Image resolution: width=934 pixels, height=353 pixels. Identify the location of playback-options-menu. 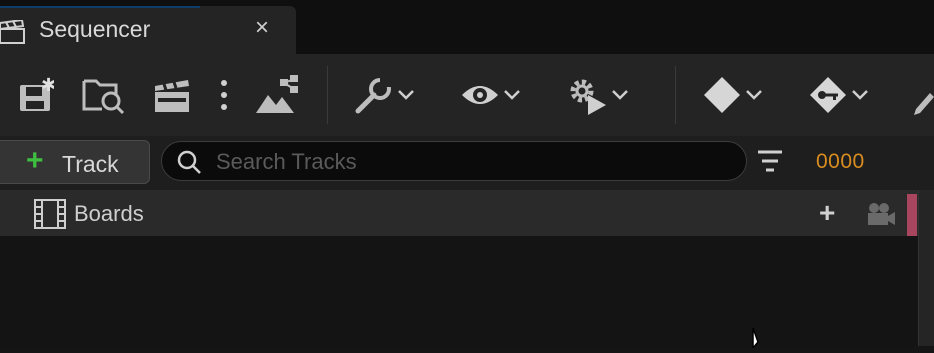
(597, 95).